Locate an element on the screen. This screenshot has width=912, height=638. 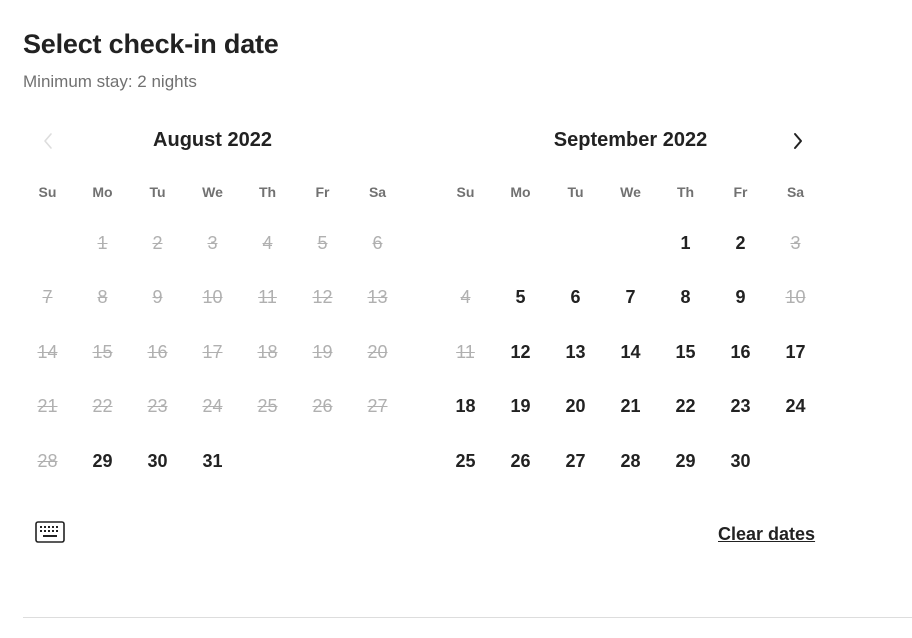
footer-divider is located at coordinates (467, 617).